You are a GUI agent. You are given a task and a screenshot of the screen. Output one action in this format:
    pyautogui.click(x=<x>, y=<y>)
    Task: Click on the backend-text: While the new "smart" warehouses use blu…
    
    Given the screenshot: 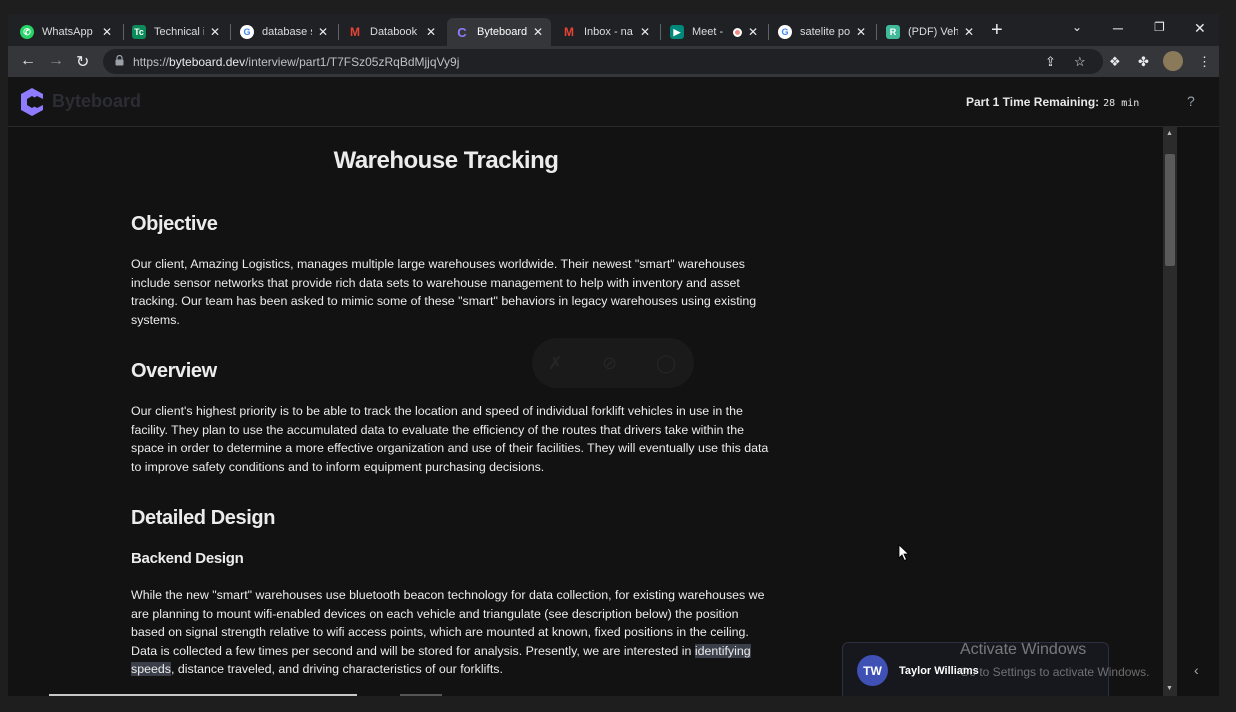 What is the action you would take?
    pyautogui.click(x=448, y=623)
    